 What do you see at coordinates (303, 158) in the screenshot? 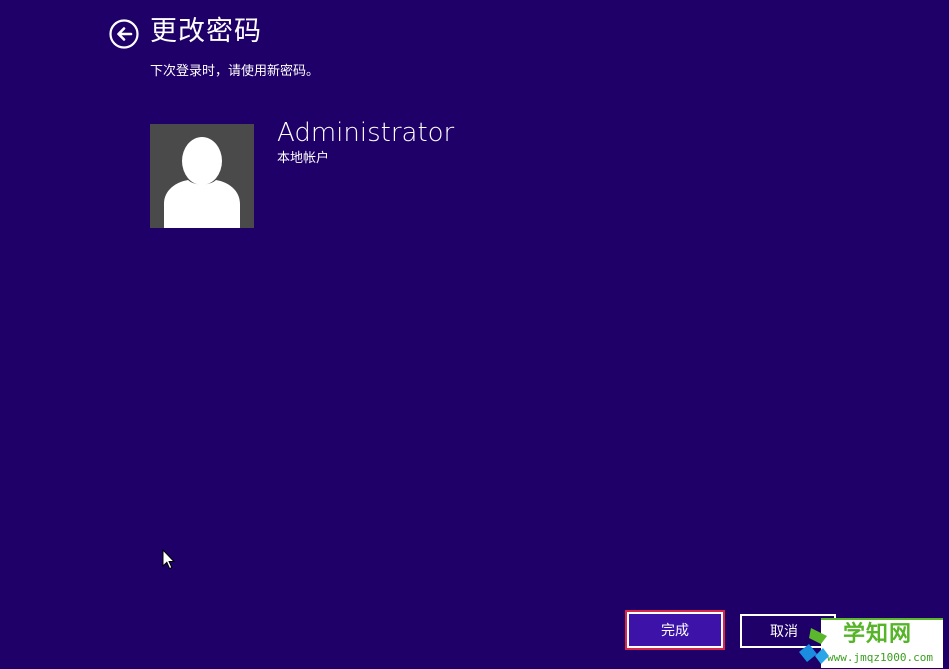
I see `account-type: 本地帐户` at bounding box center [303, 158].